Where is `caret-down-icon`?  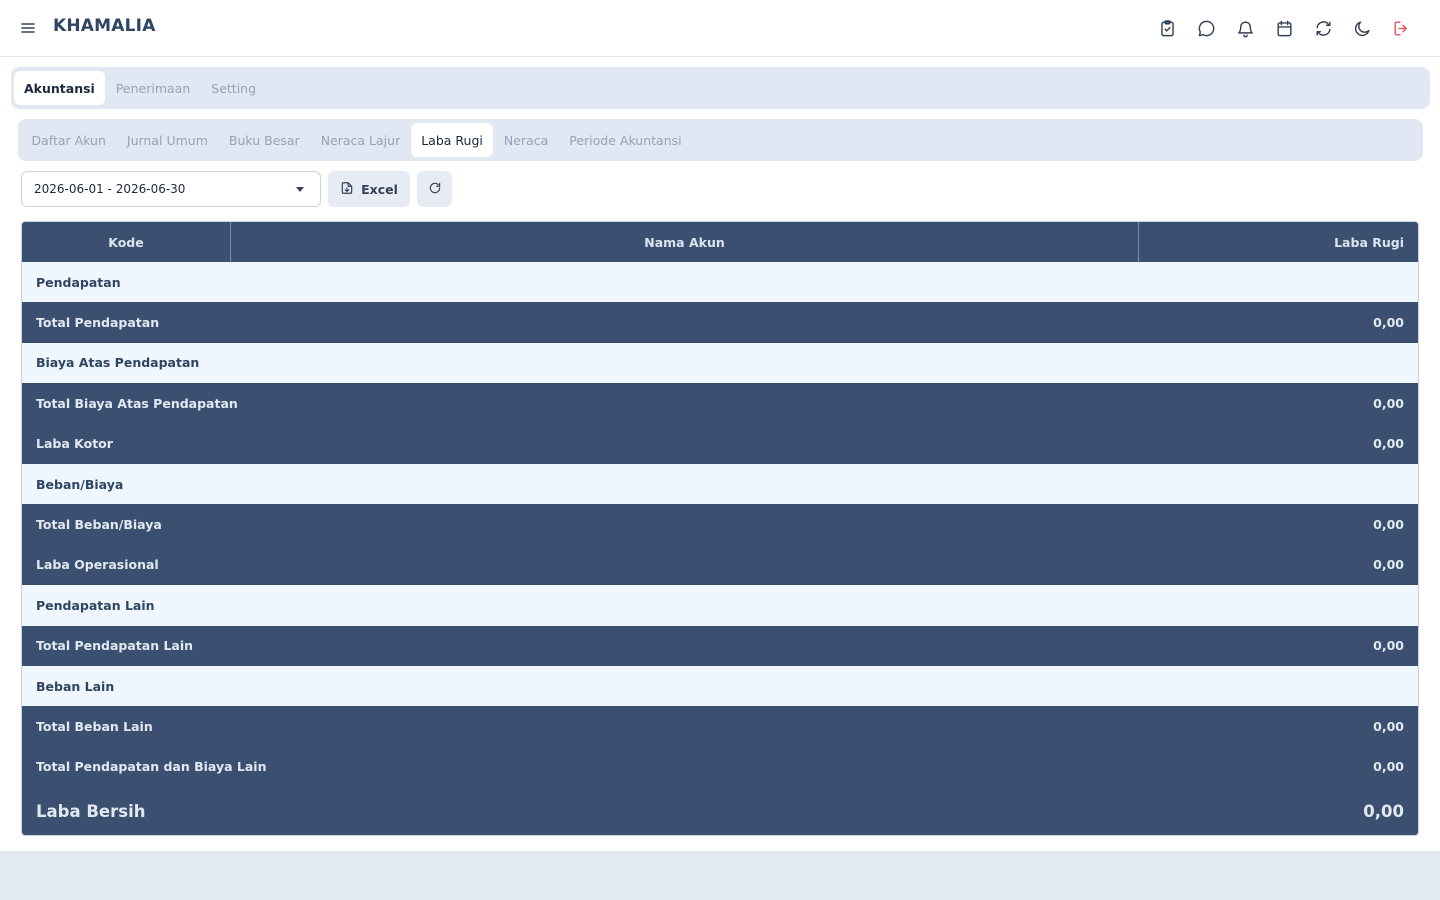 caret-down-icon is located at coordinates (300, 189).